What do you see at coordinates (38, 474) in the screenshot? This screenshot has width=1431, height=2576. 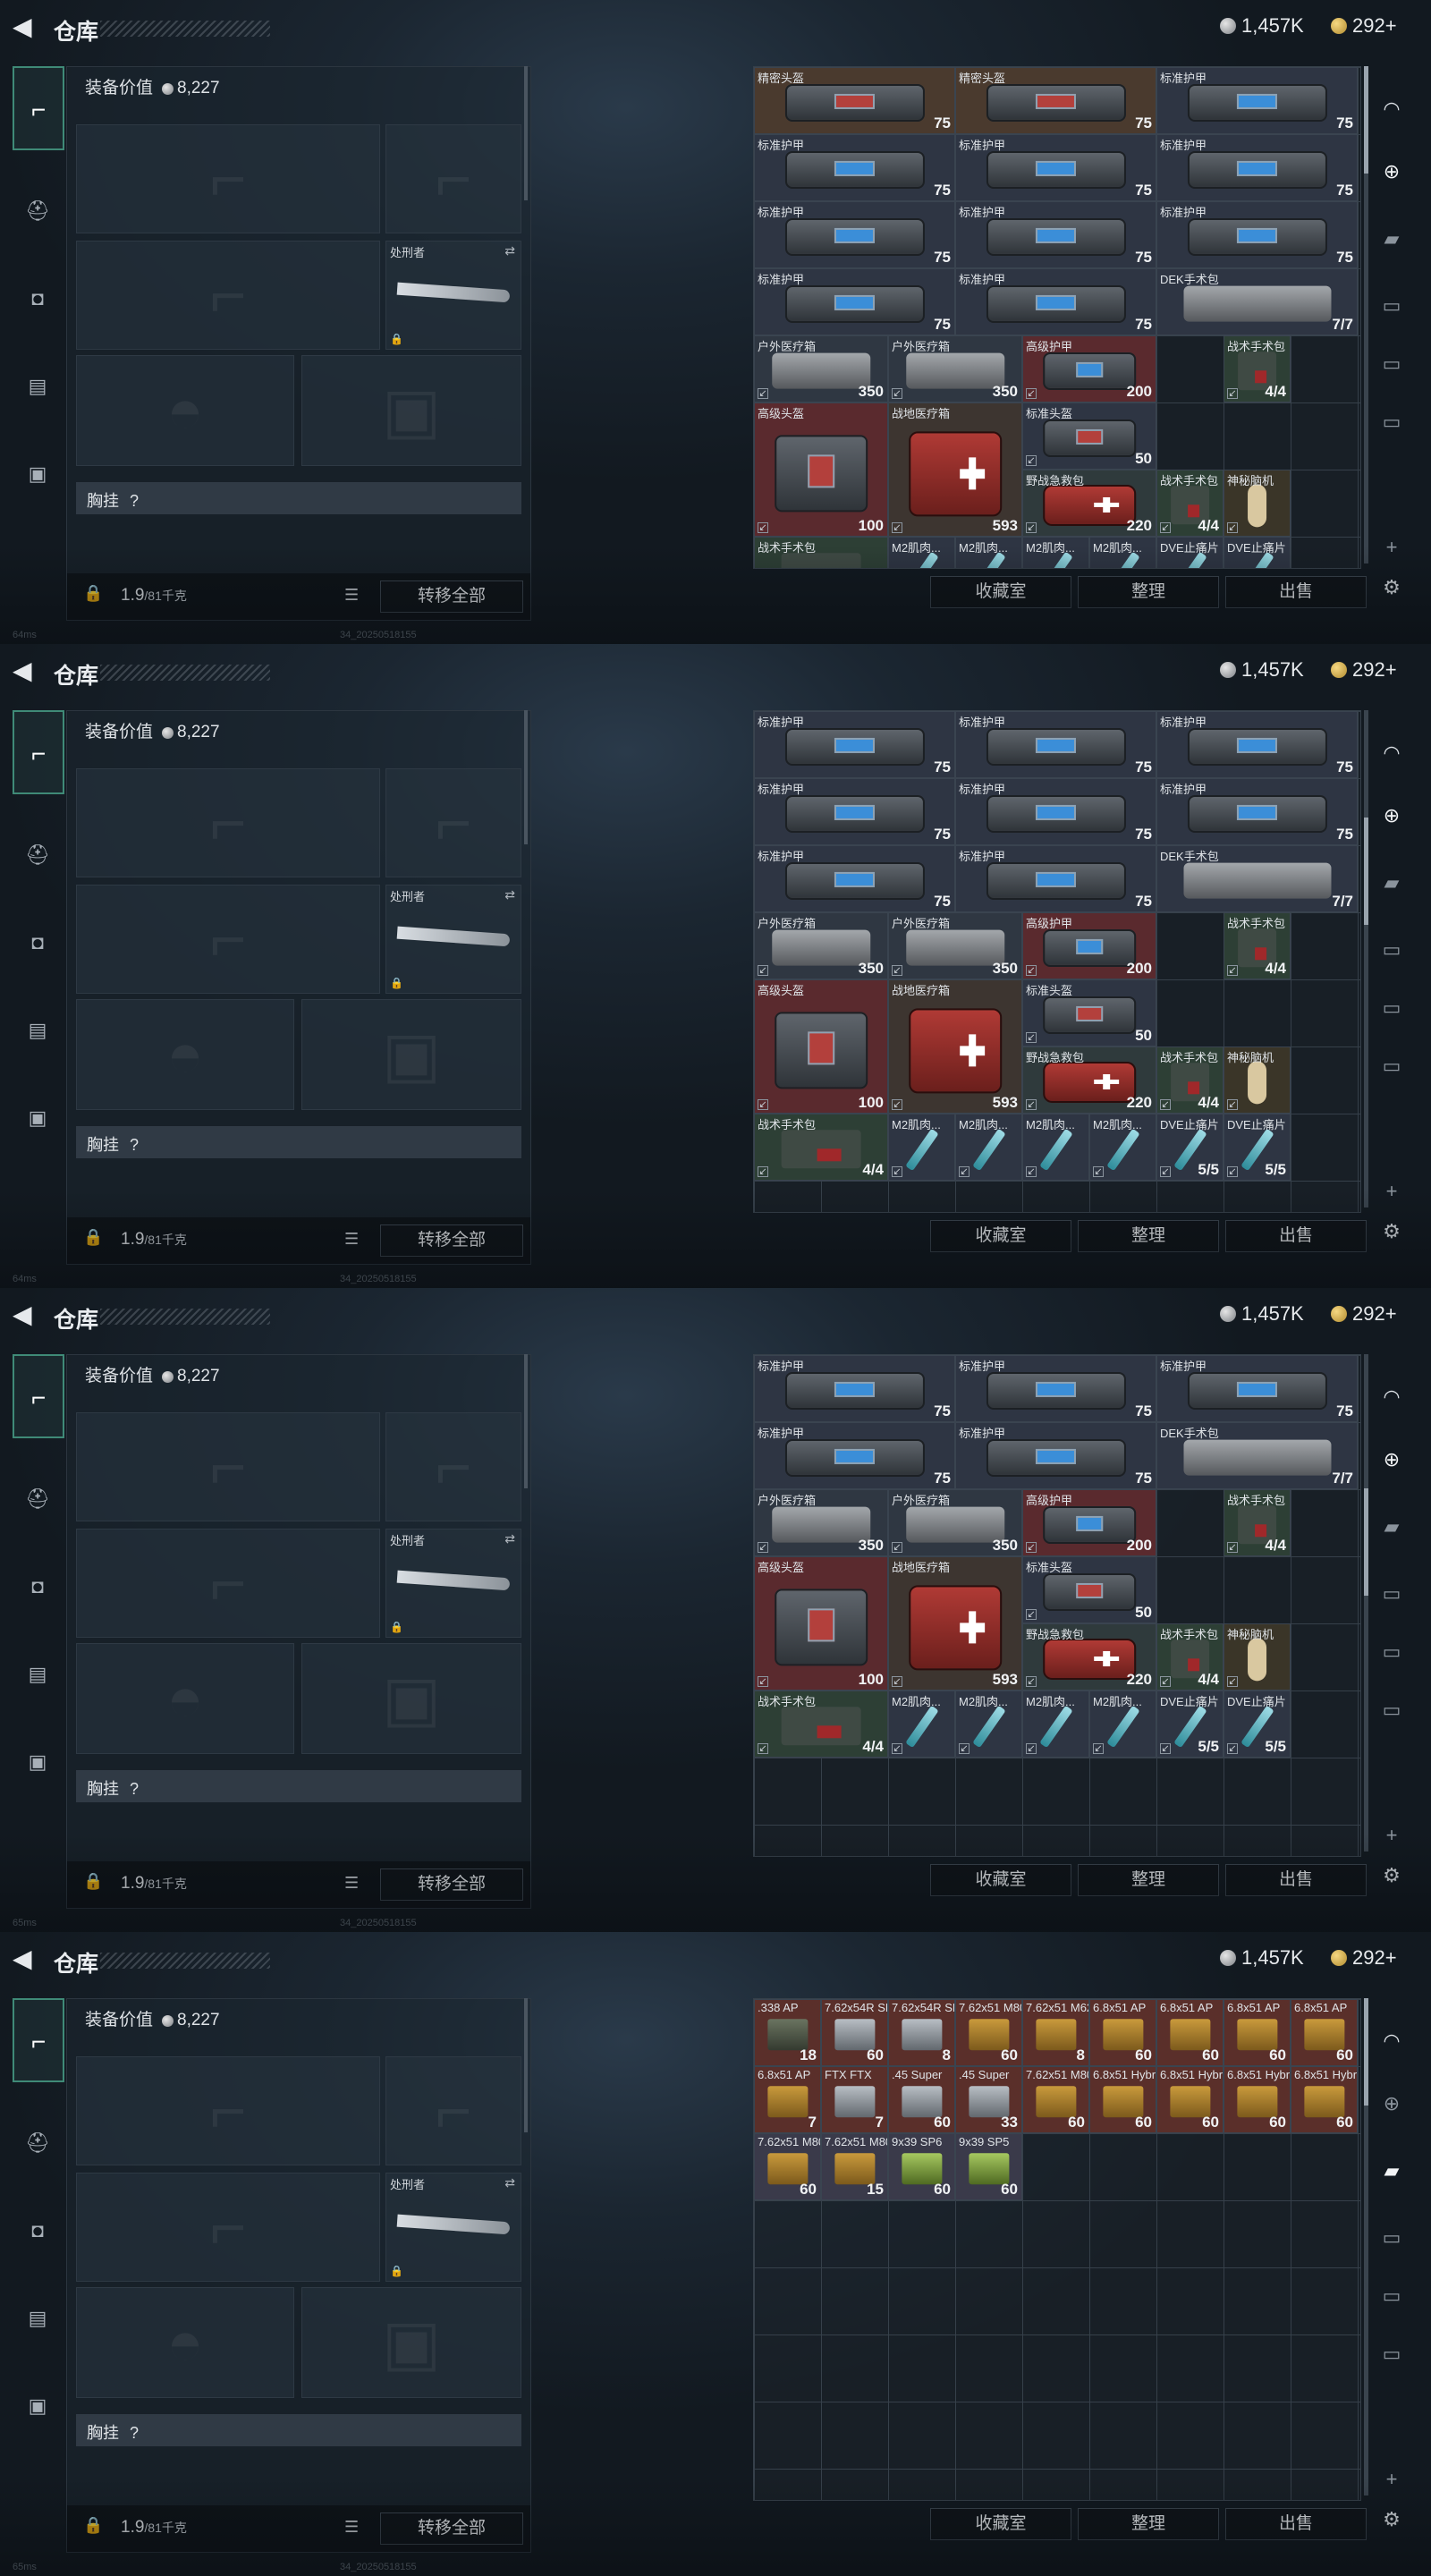 I see `toolbox-icon: ▣` at bounding box center [38, 474].